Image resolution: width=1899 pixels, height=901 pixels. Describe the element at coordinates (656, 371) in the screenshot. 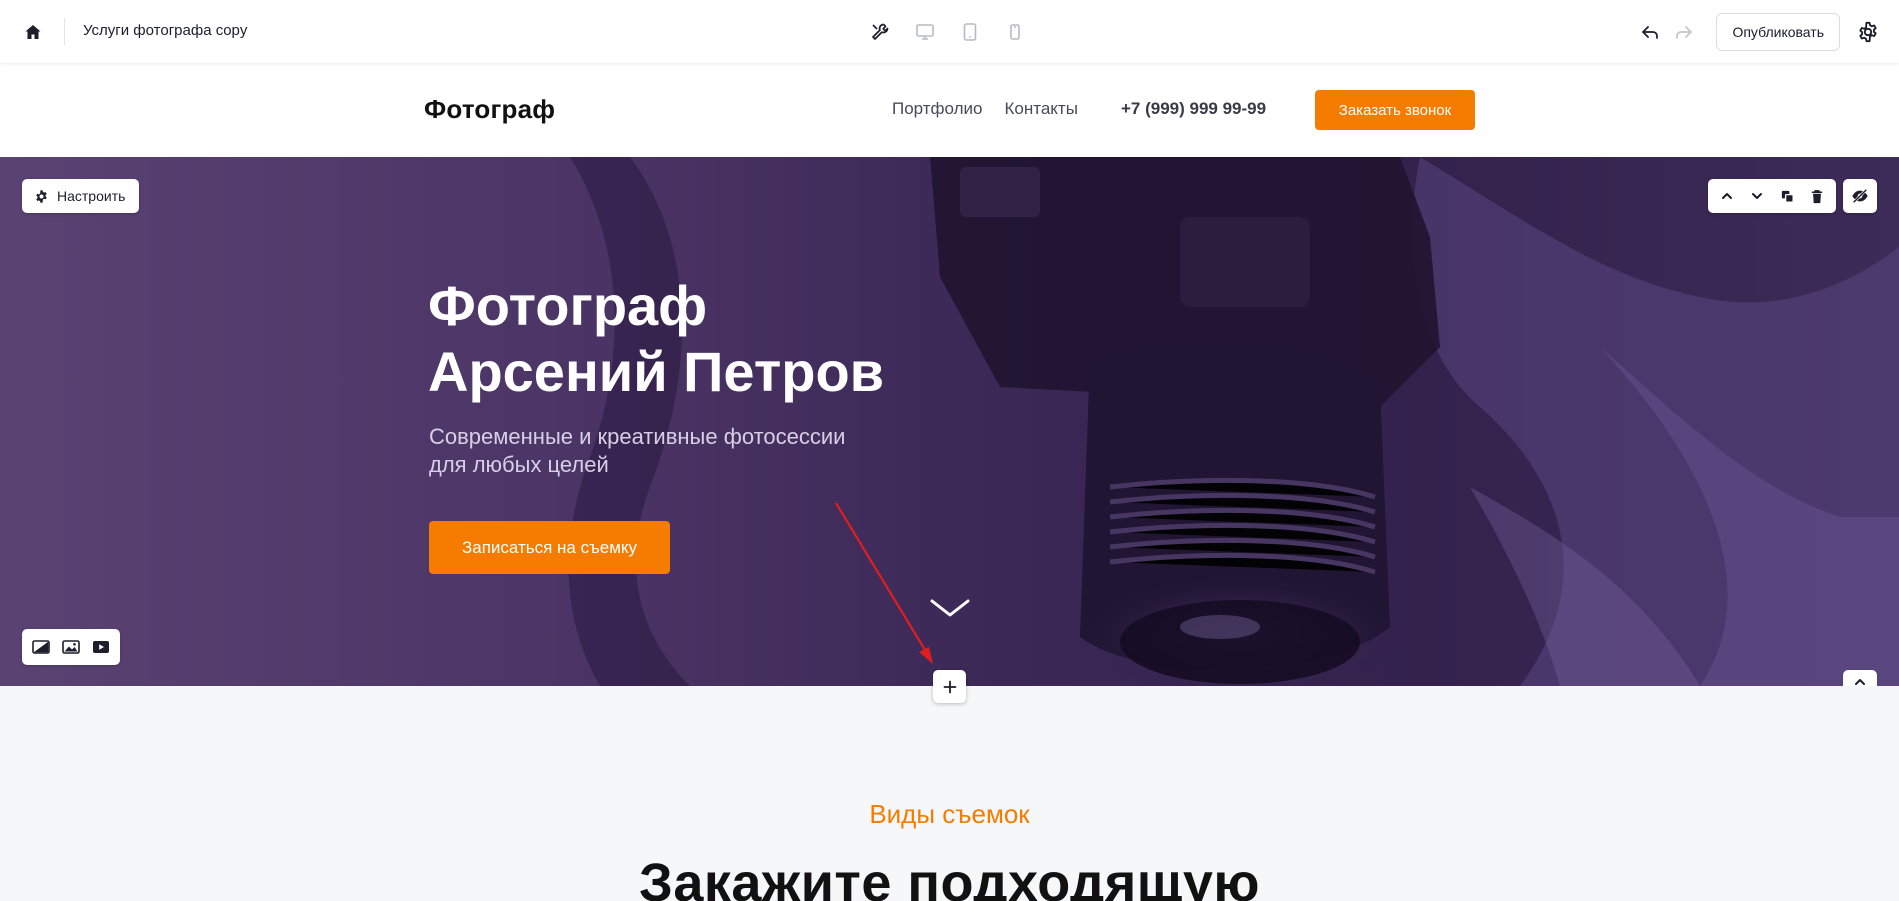

I see `hero-title-line: Арсений Петров` at that location.